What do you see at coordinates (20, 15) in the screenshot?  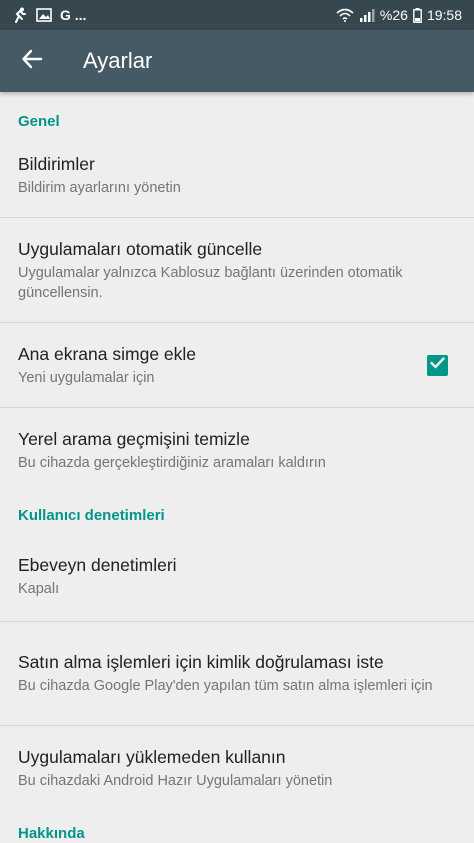 I see `running-person-icon` at bounding box center [20, 15].